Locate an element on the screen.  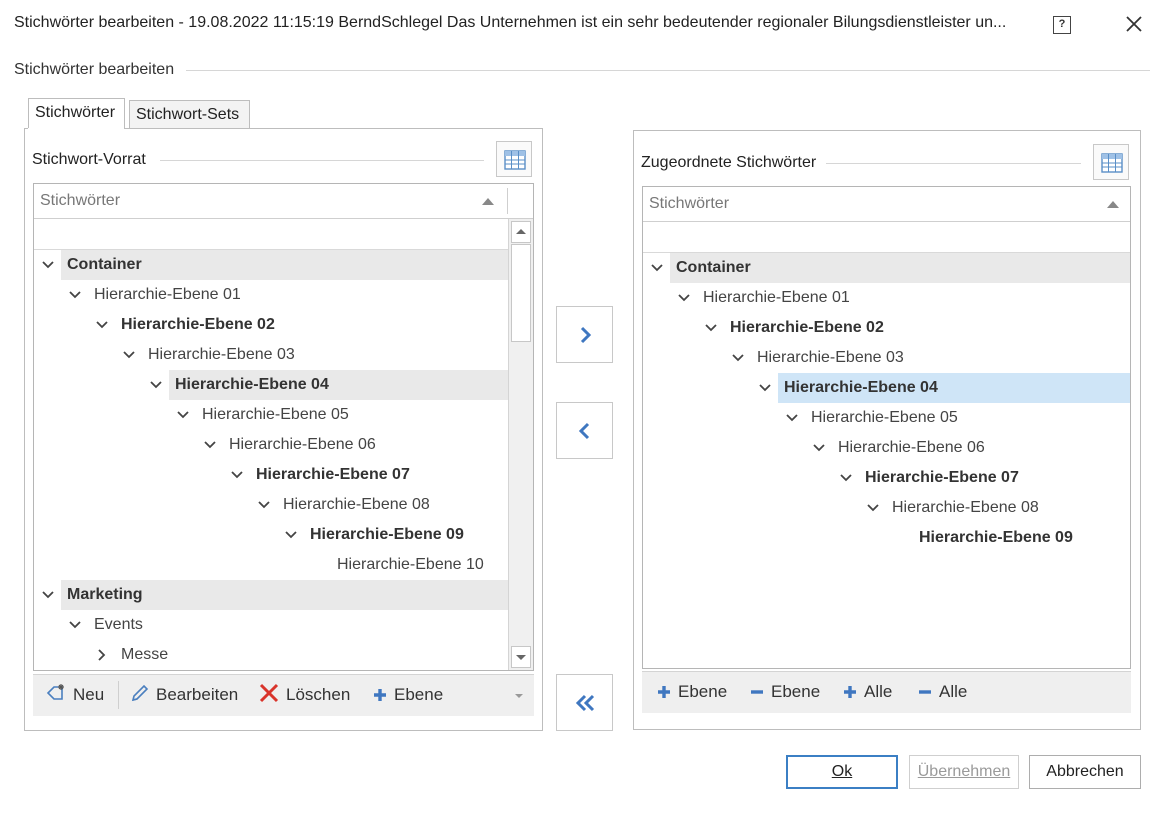
remove-all-keywords-button is located at coordinates (584, 702).